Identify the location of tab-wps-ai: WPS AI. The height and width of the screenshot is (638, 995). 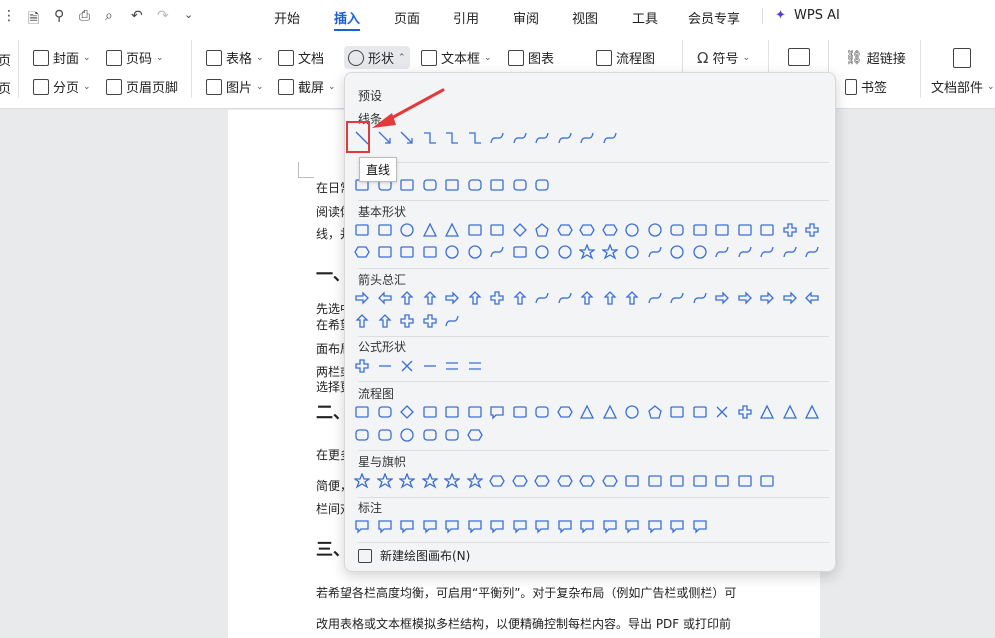
(817, 15).